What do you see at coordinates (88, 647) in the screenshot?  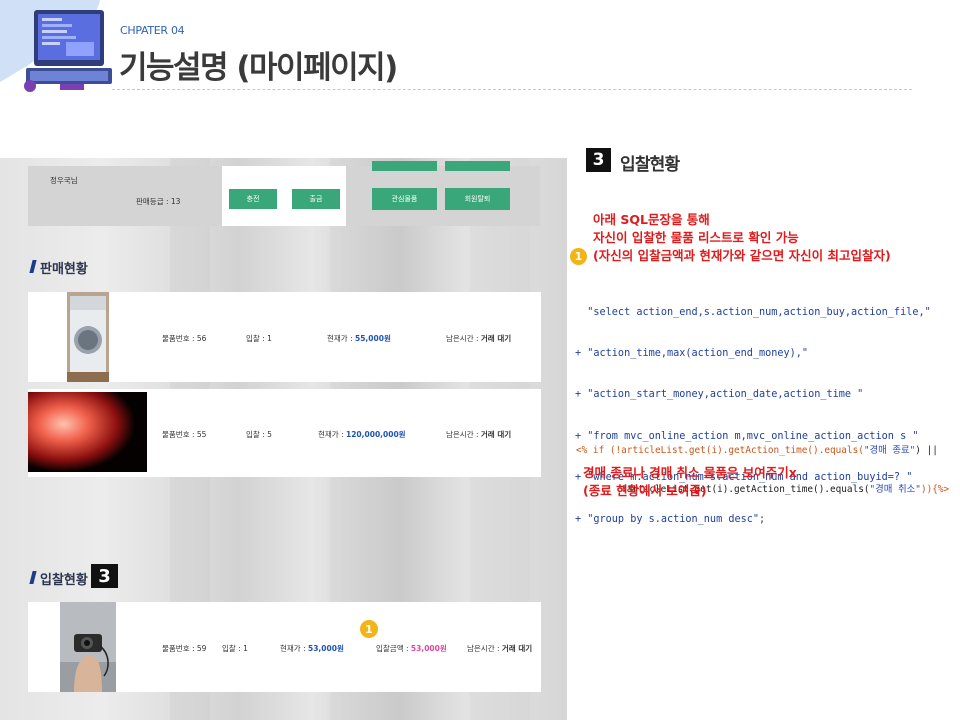 I see `camera-image` at bounding box center [88, 647].